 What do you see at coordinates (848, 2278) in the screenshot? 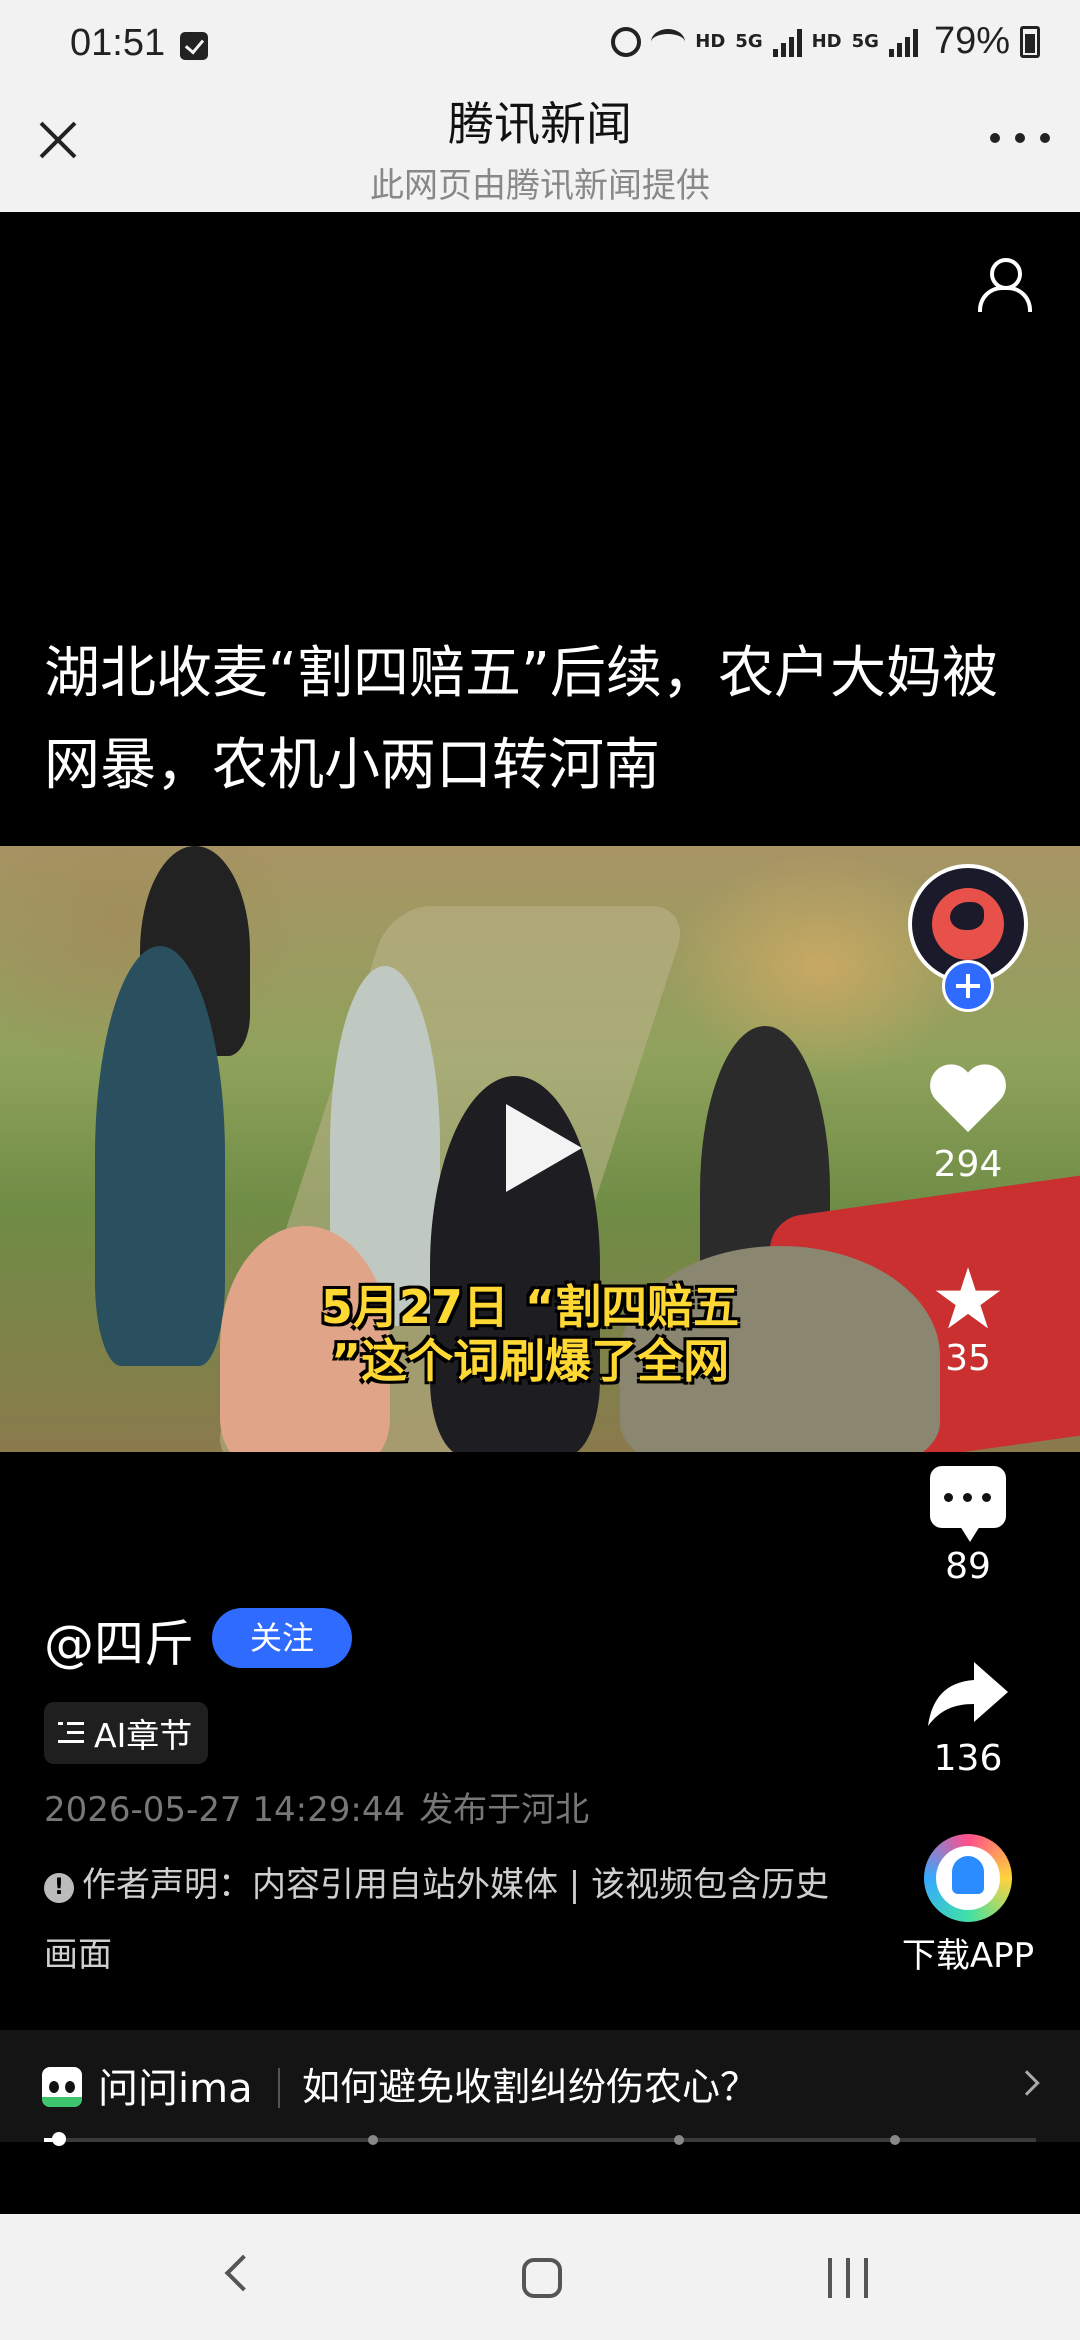
I see `recent-apps-icon` at bounding box center [848, 2278].